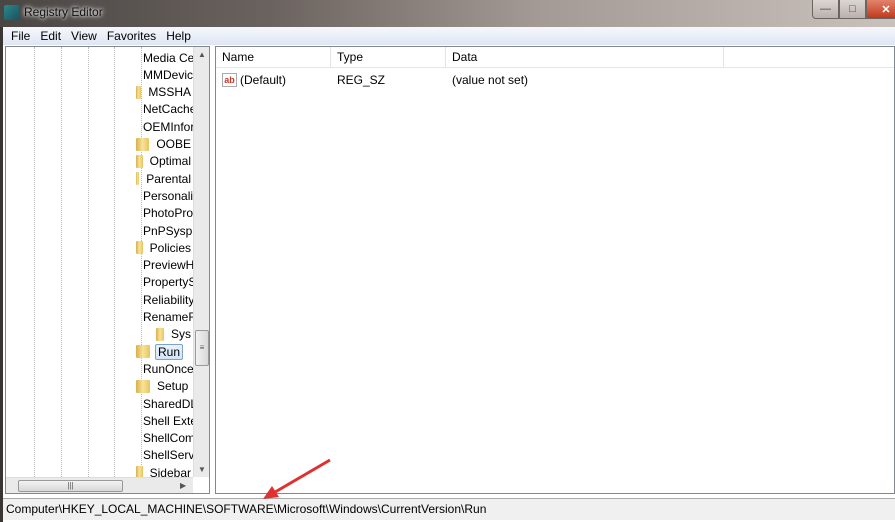  What do you see at coordinates (168, 282) in the screenshot?
I see `tree-item-label: PropertySystem` at bounding box center [168, 282].